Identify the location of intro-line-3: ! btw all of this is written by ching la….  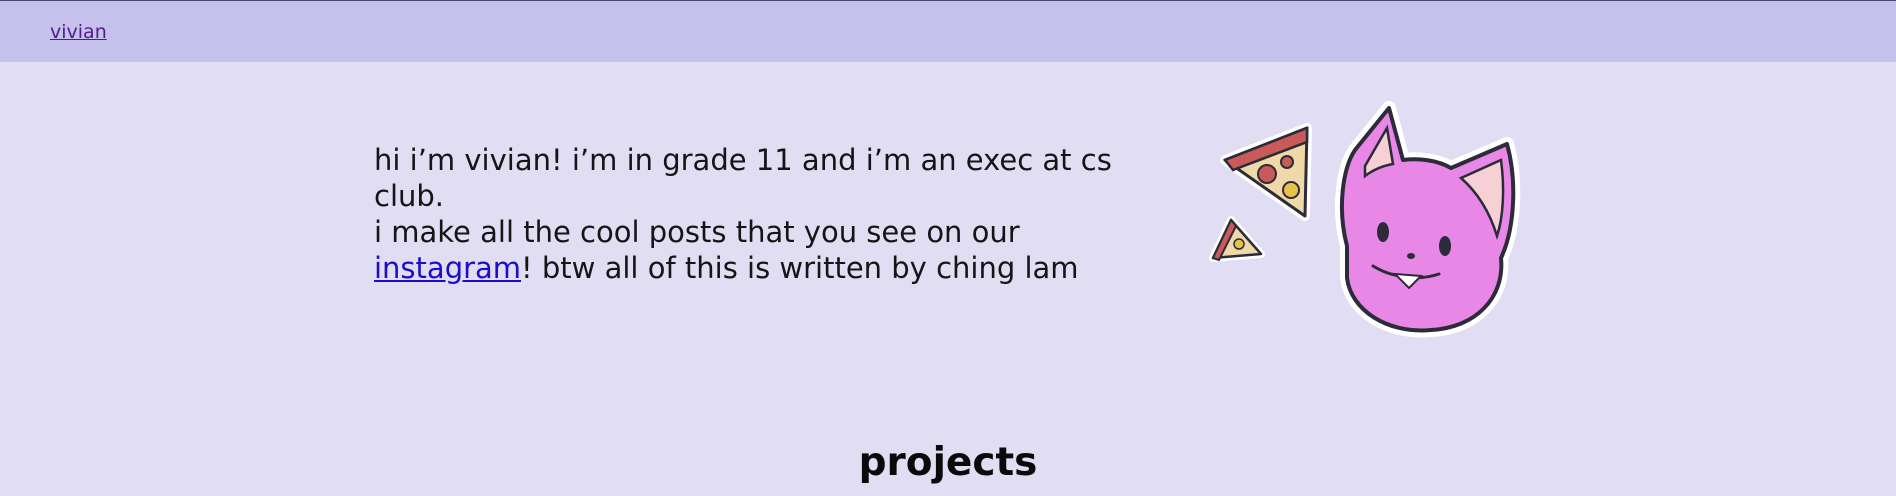
(800, 268).